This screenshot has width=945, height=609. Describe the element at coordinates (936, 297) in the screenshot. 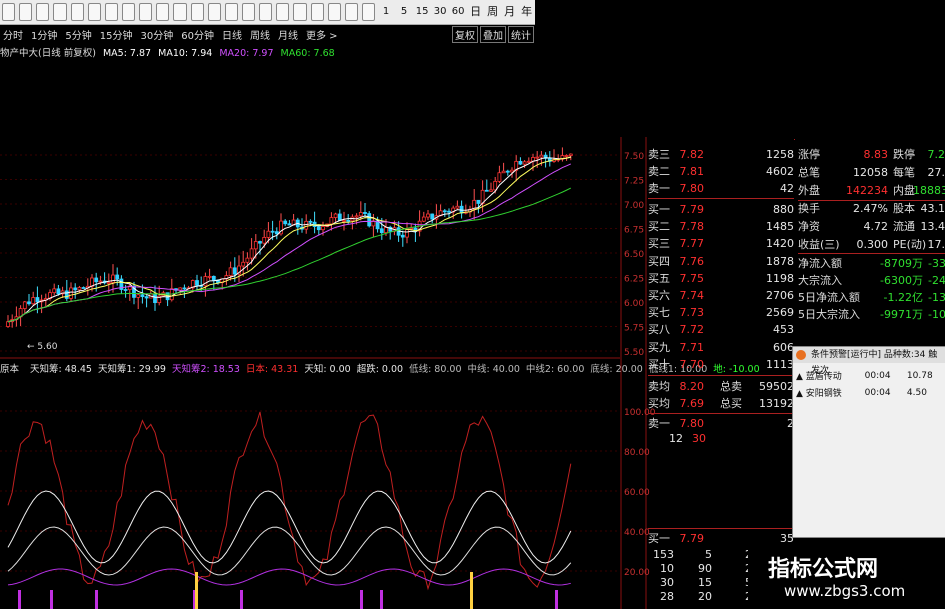

I see `flow-extra: -13` at that location.